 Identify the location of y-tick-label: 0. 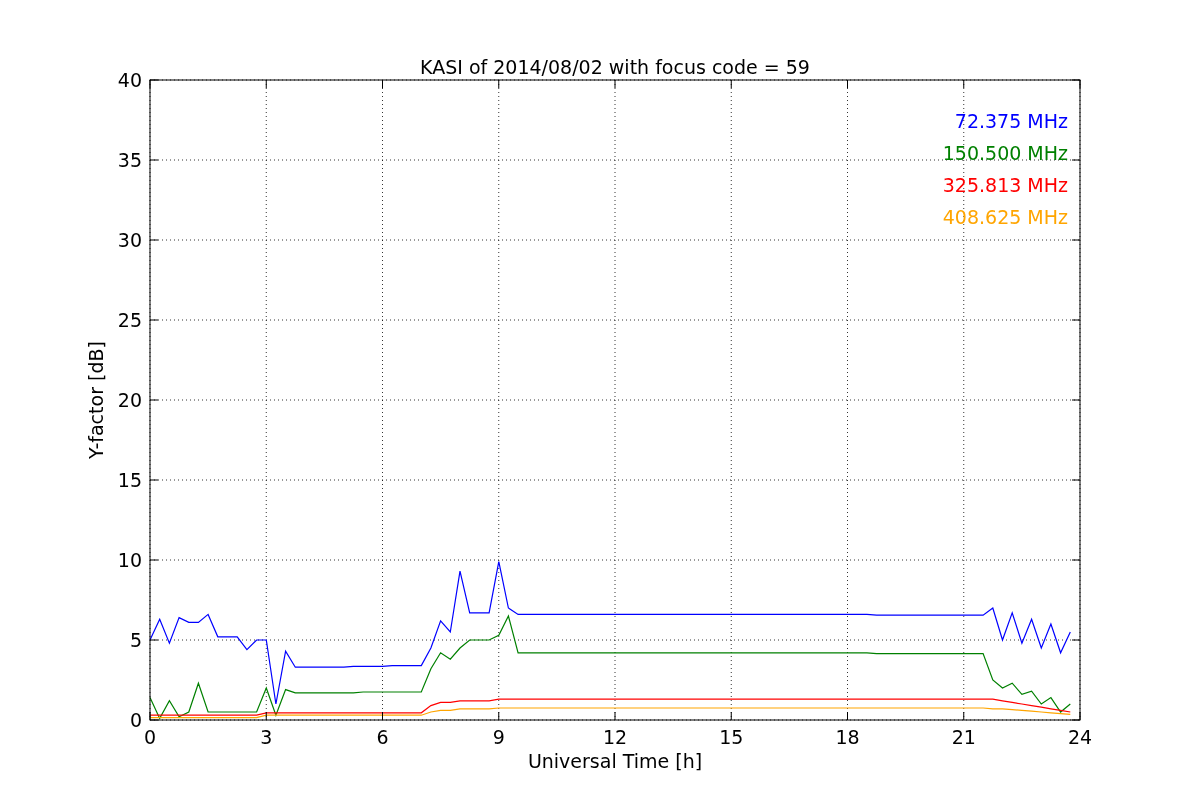
(135, 720).